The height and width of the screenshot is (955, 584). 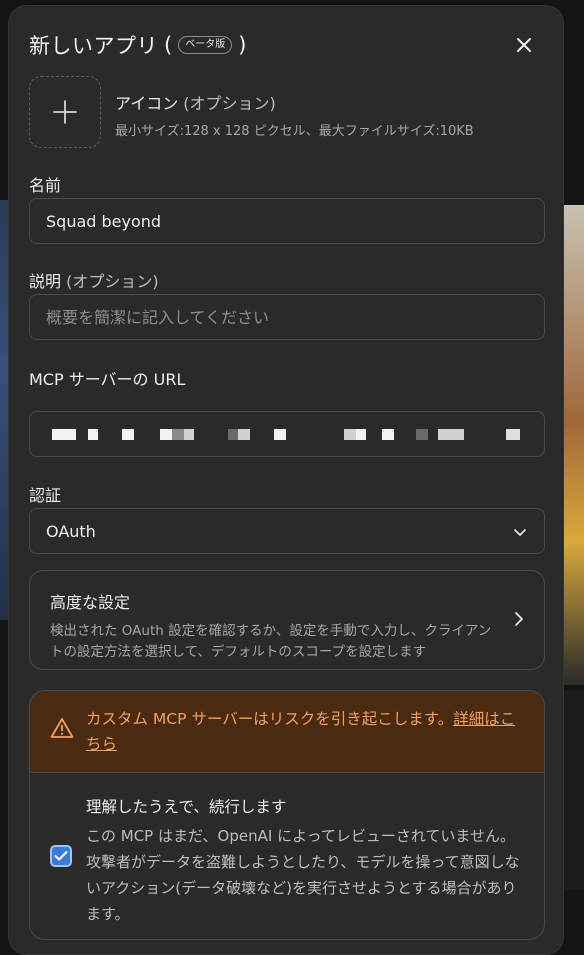 What do you see at coordinates (294, 131) in the screenshot?
I see `icon-size-hint: 最小サイズ:128 x 128 ピクセル、最大ファイルサイズ:10KB` at bounding box center [294, 131].